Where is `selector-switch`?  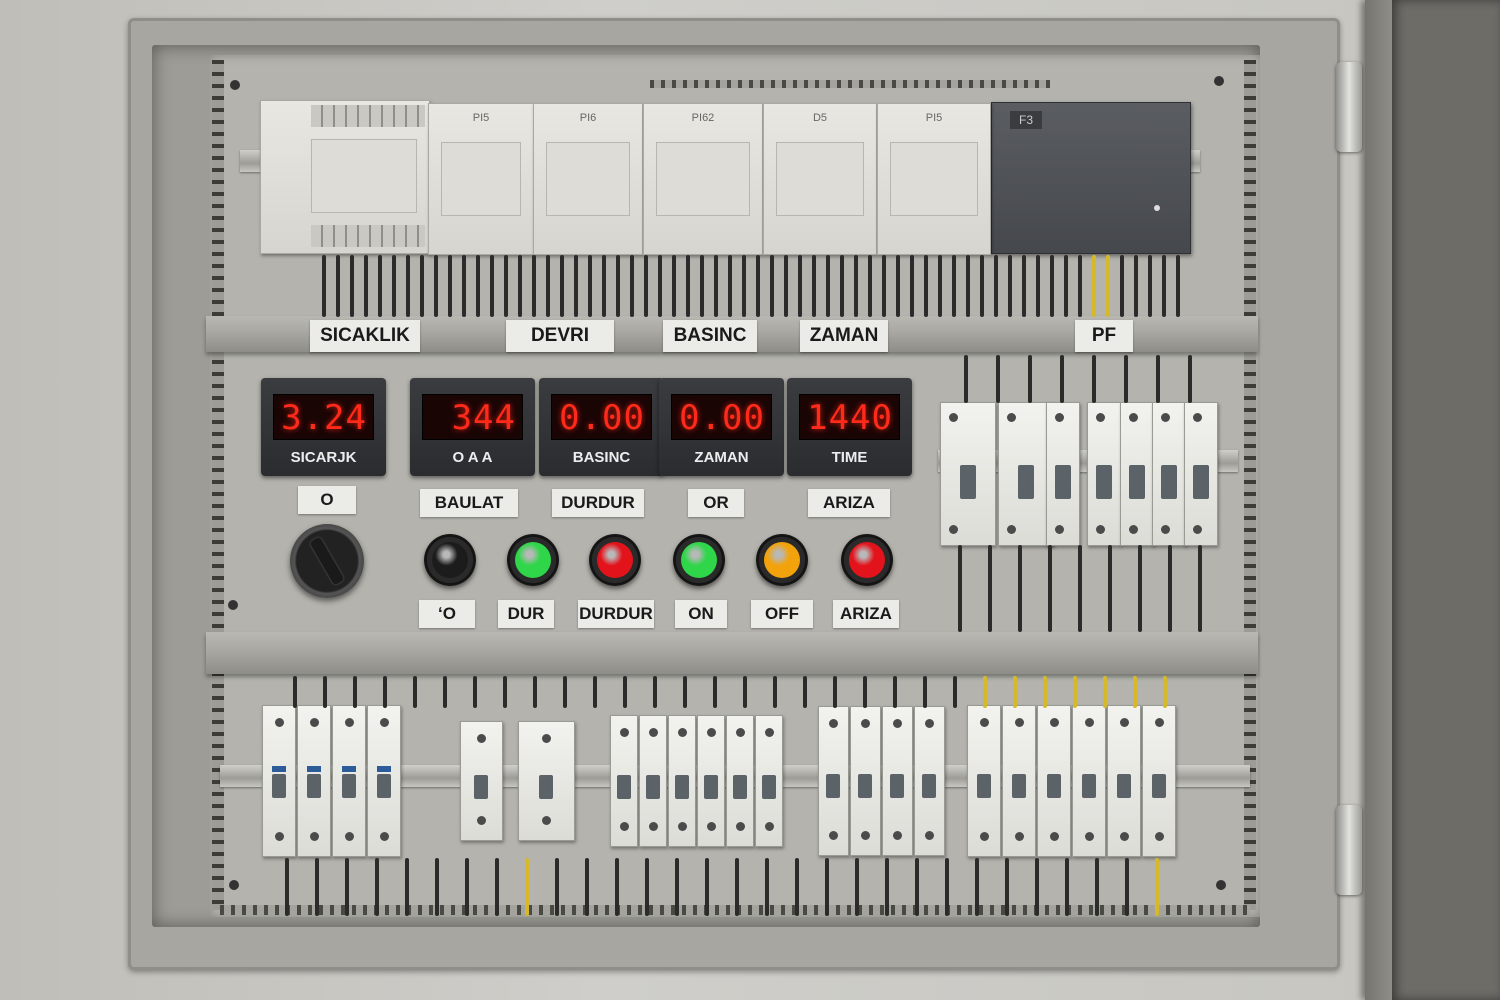 selector-switch is located at coordinates (327, 561).